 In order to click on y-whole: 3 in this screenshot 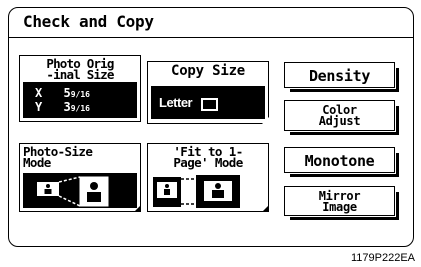, I will do `click(67, 107)`.